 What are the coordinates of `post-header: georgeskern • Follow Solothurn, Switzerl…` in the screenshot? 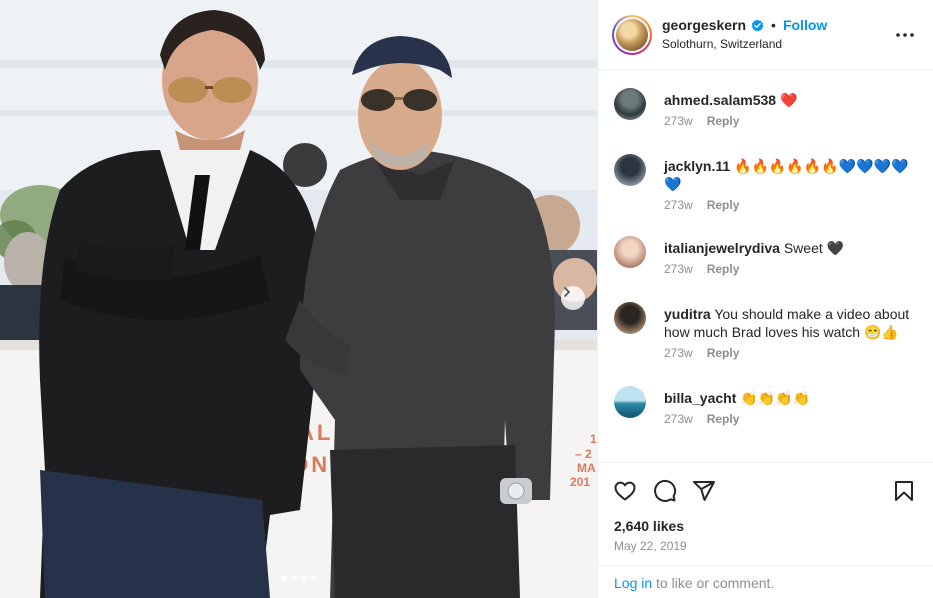 It's located at (765, 35).